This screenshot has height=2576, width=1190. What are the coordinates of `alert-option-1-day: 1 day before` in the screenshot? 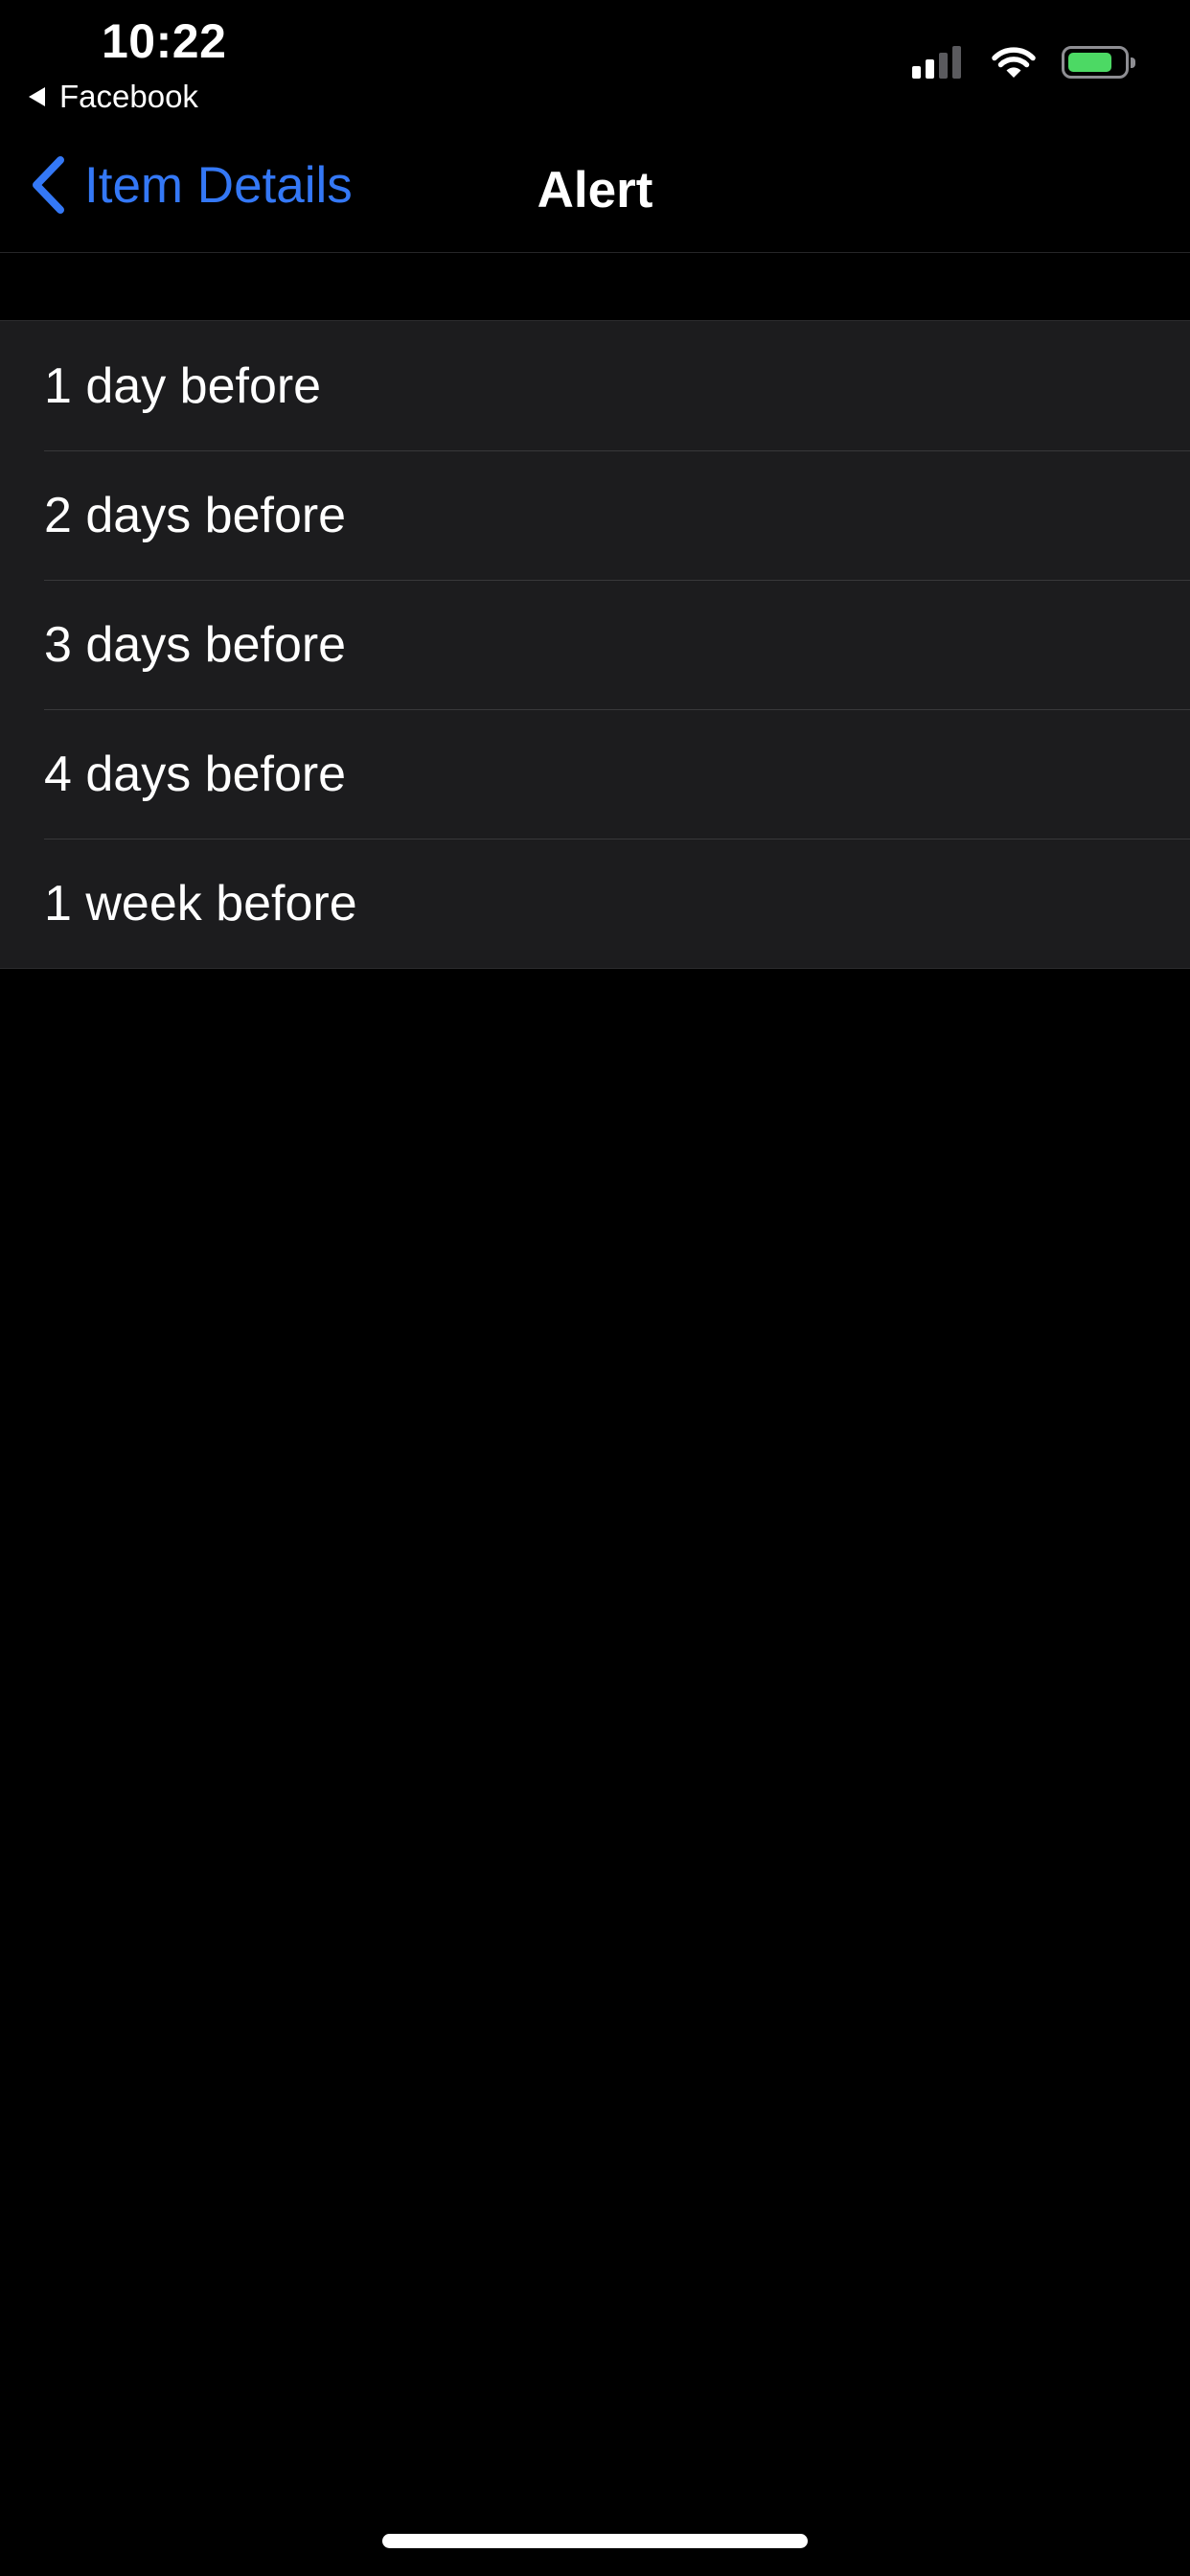 It's located at (595, 385).